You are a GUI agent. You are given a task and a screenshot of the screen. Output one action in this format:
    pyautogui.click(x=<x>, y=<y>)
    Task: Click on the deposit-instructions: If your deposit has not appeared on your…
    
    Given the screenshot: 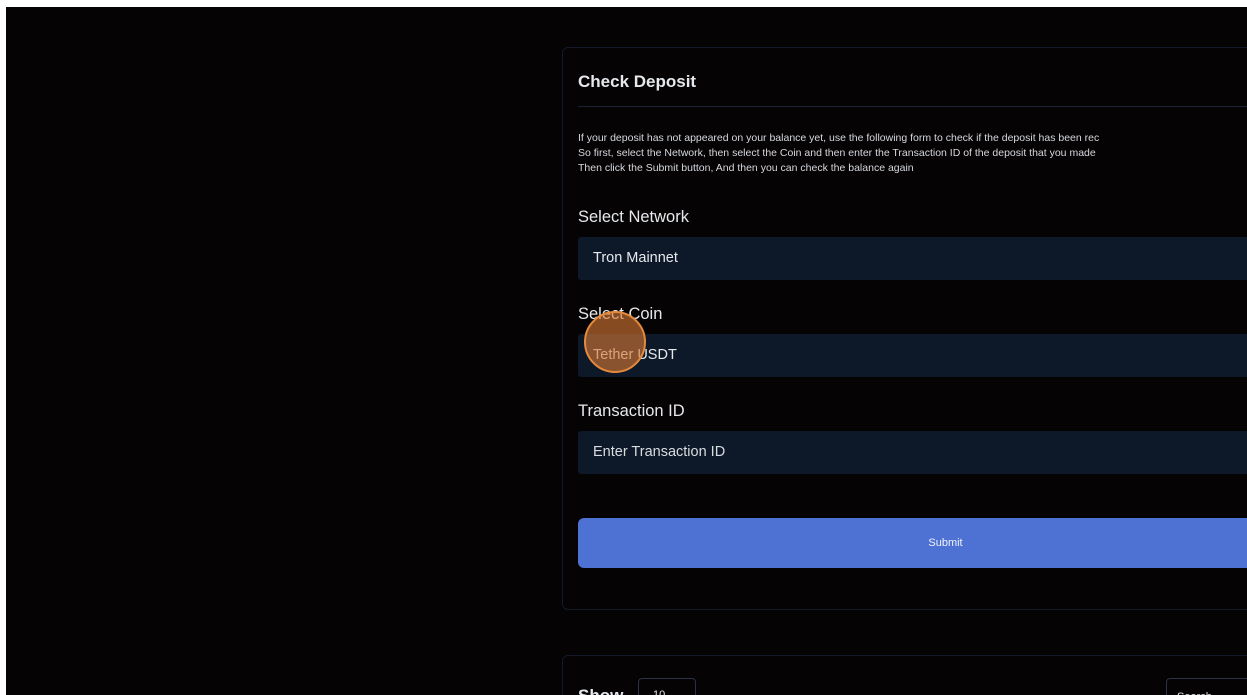 What is the action you would take?
    pyautogui.click(x=912, y=153)
    